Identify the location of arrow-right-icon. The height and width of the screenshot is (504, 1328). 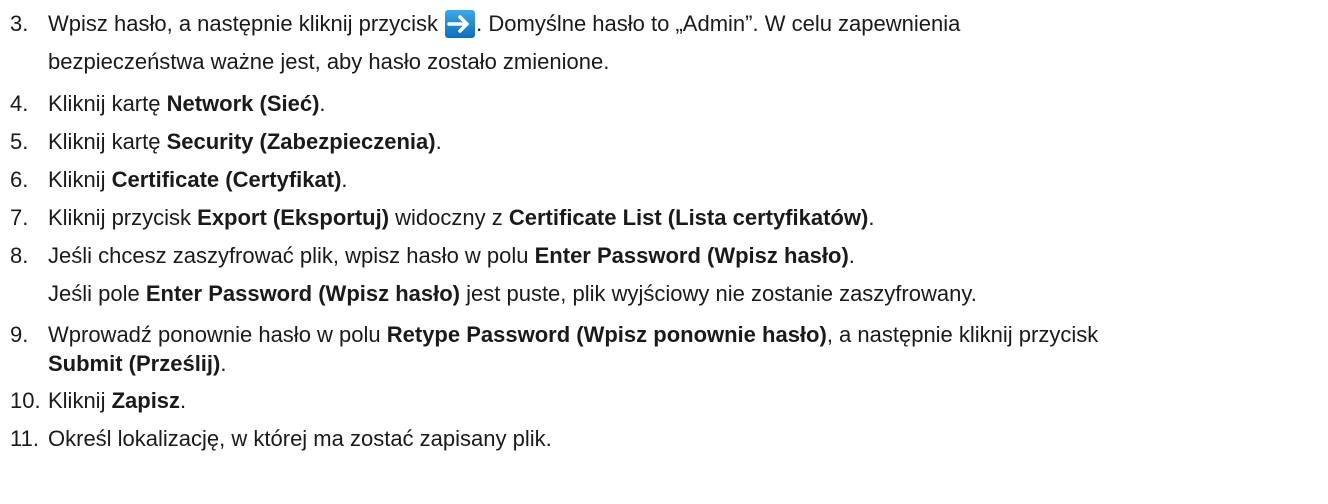
(460, 24).